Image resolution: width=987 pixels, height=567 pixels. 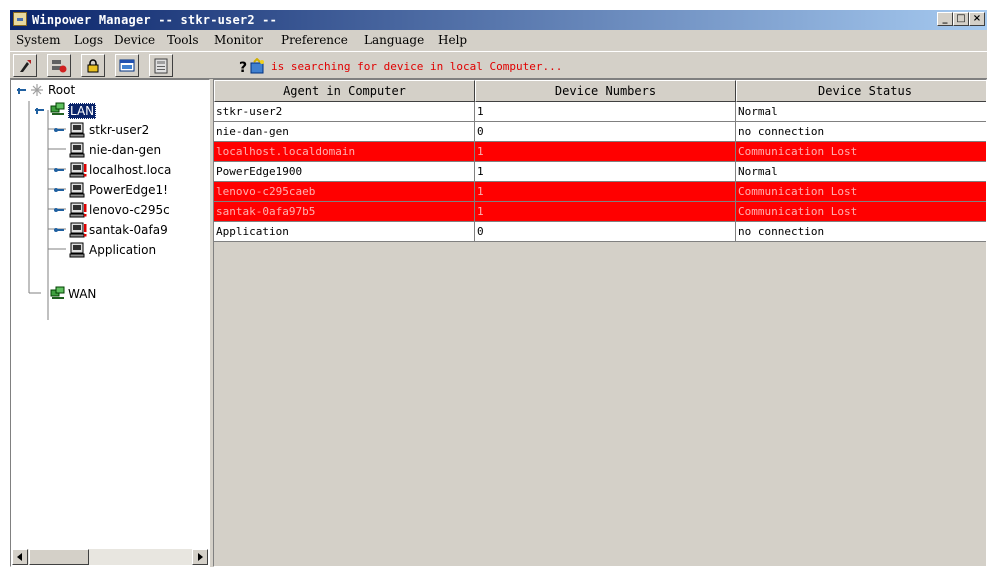 I want to click on cell-agent: stkr-user2, so click(x=344, y=112).